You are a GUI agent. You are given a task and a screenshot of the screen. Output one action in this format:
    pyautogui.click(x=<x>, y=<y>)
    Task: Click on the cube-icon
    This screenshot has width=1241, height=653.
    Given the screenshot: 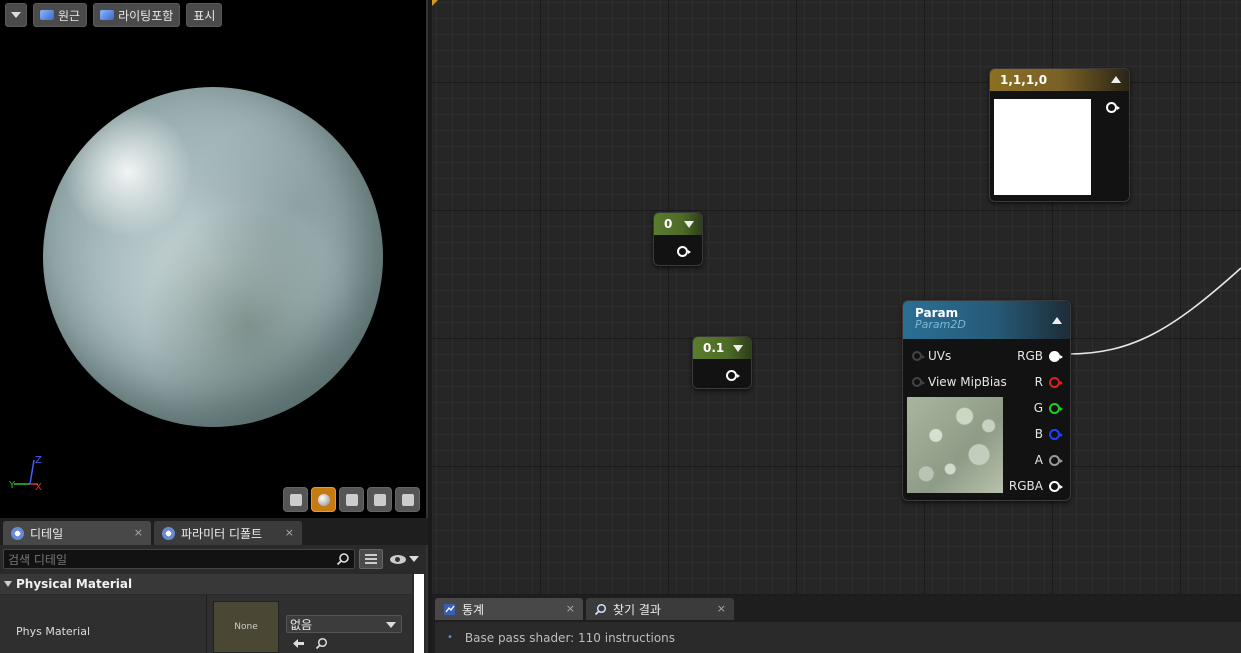 What is the action you would take?
    pyautogui.click(x=379, y=499)
    